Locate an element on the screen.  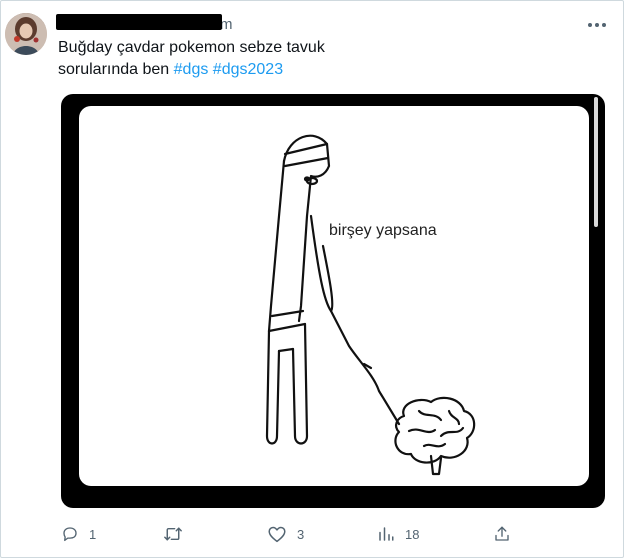
reply-button: 1 is located at coordinates (78, 534).